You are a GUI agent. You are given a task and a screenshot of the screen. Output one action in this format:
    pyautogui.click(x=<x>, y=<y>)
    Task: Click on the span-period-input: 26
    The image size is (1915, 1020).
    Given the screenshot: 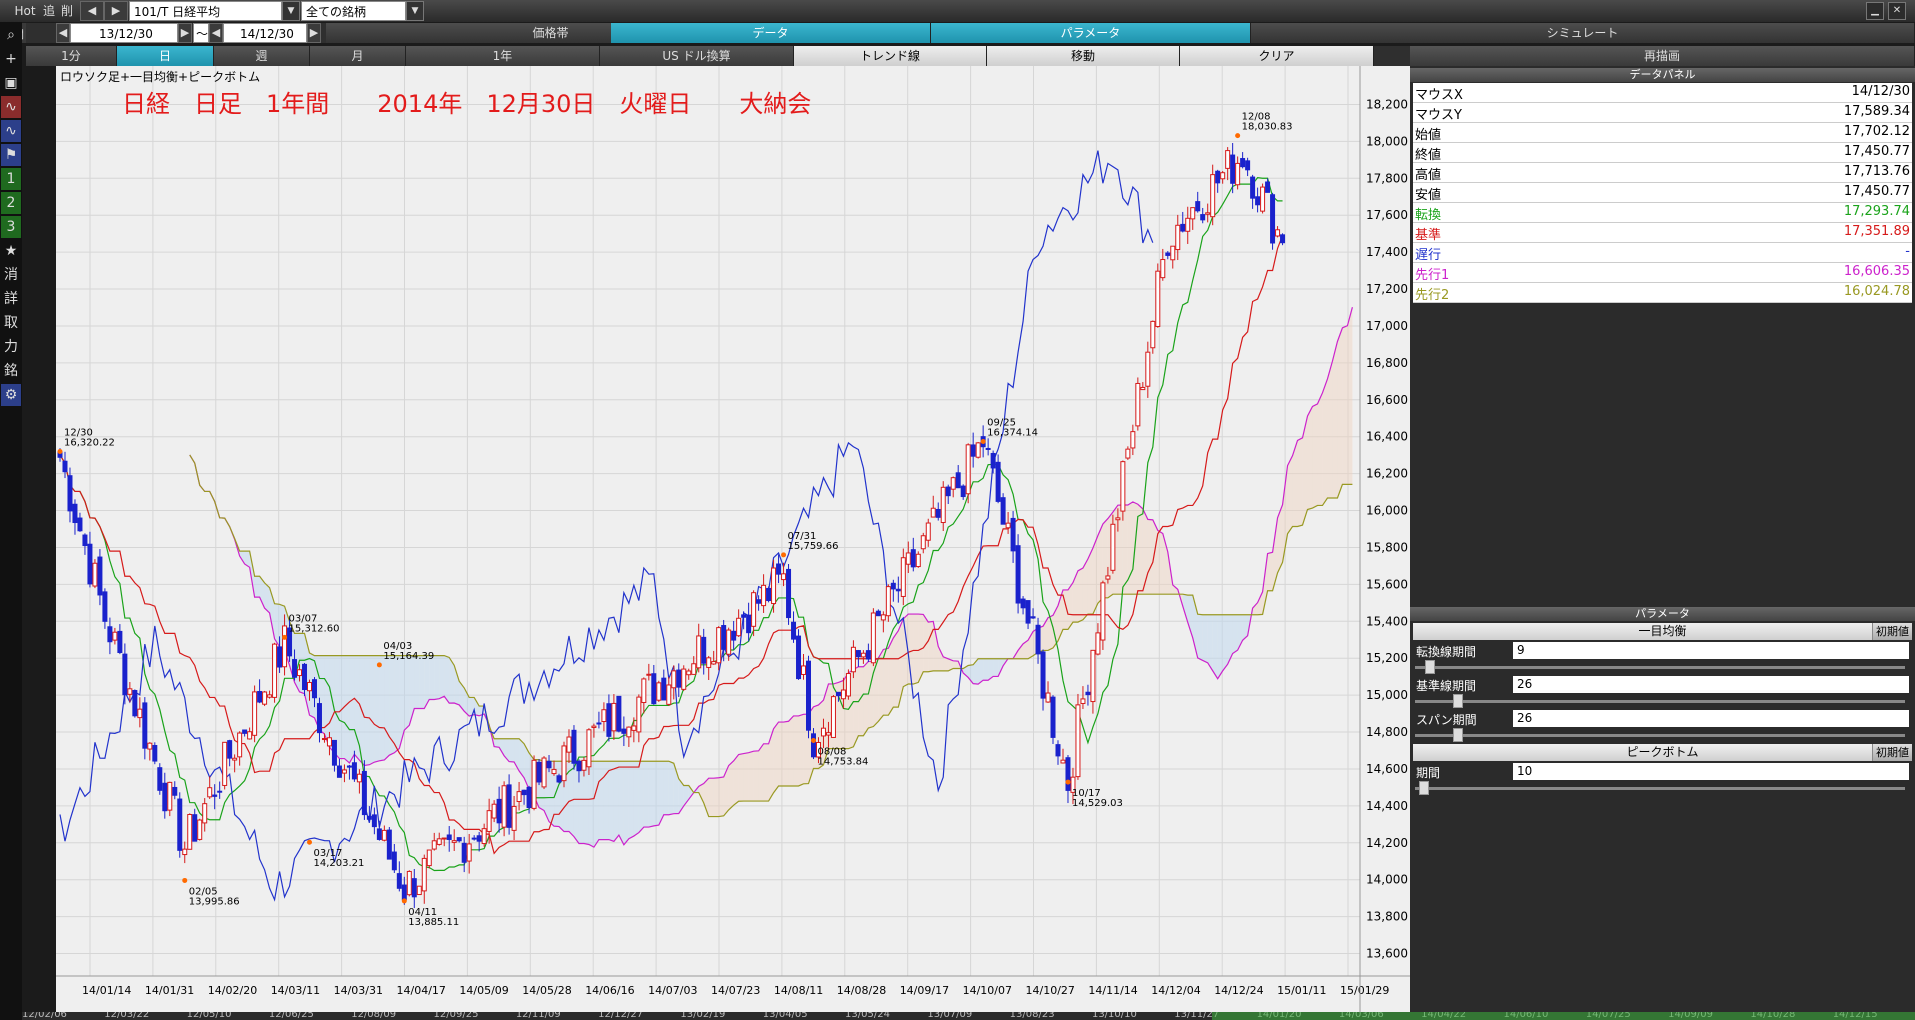 What is the action you would take?
    pyautogui.click(x=1711, y=718)
    